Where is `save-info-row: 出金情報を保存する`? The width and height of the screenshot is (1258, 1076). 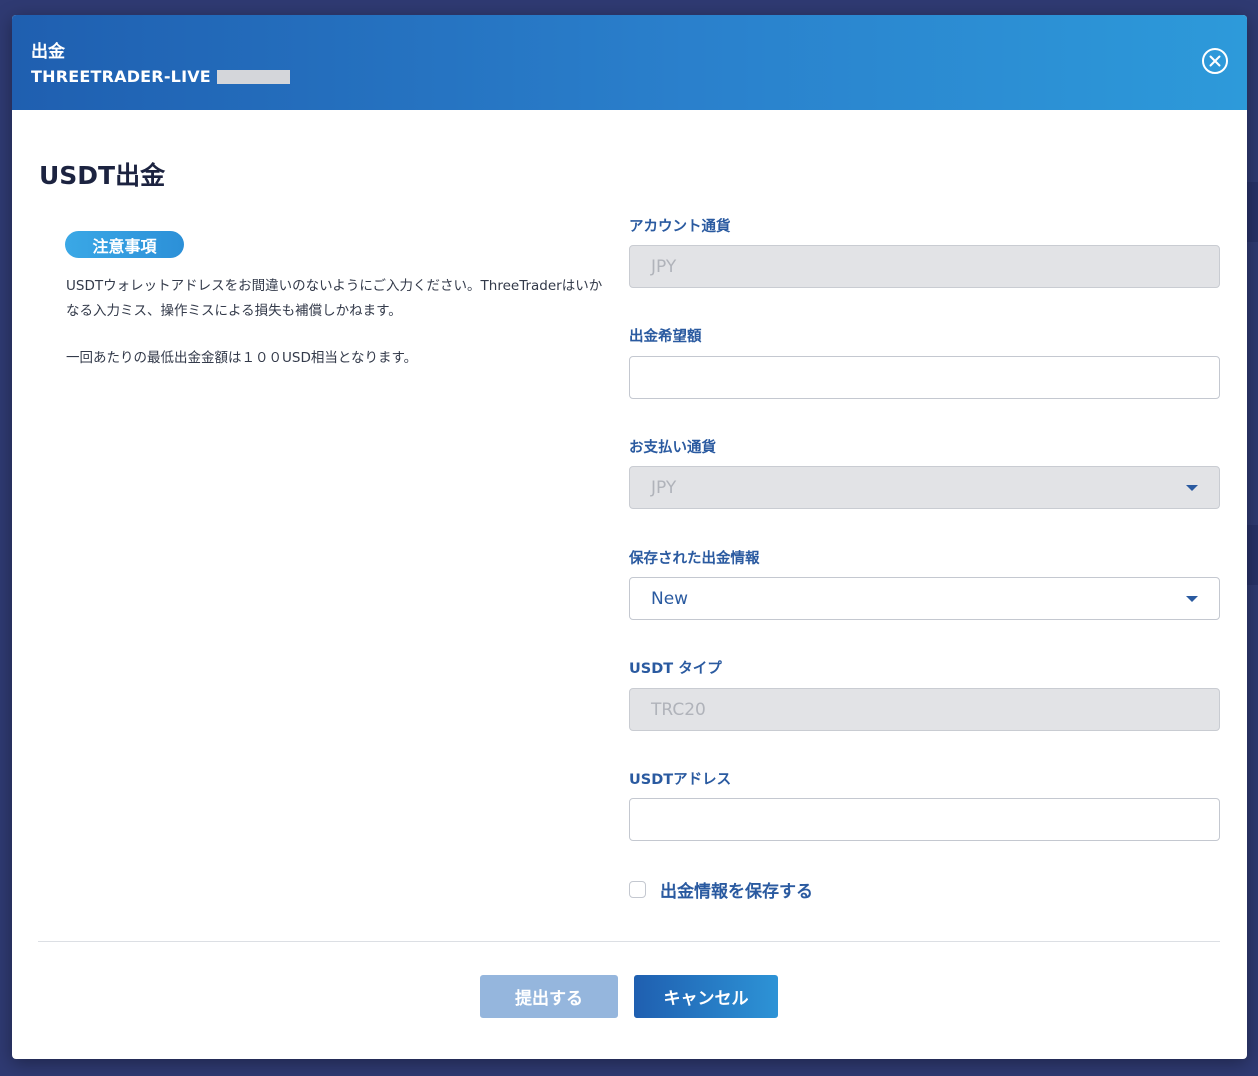 save-info-row: 出金情報を保存する is located at coordinates (721, 889).